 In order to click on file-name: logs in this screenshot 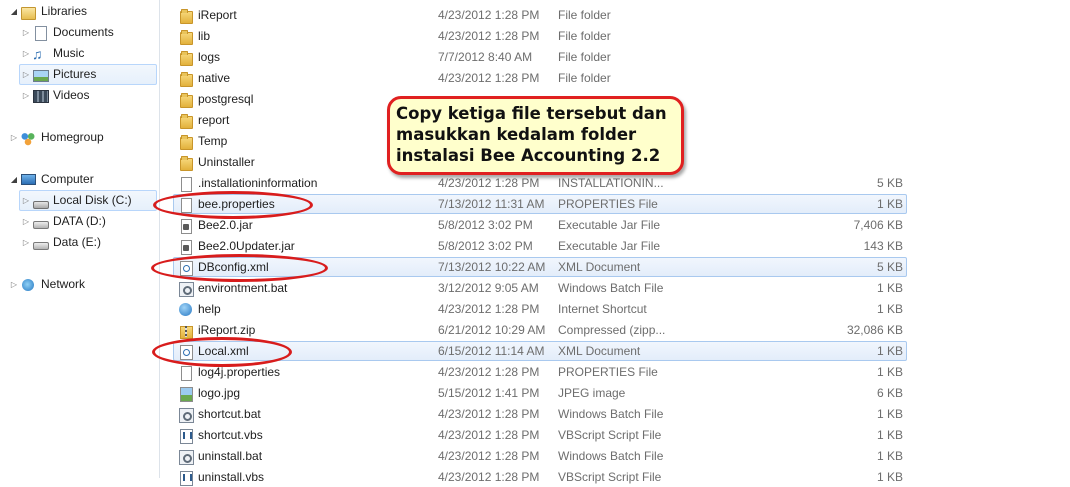, I will do `click(209, 57)`.